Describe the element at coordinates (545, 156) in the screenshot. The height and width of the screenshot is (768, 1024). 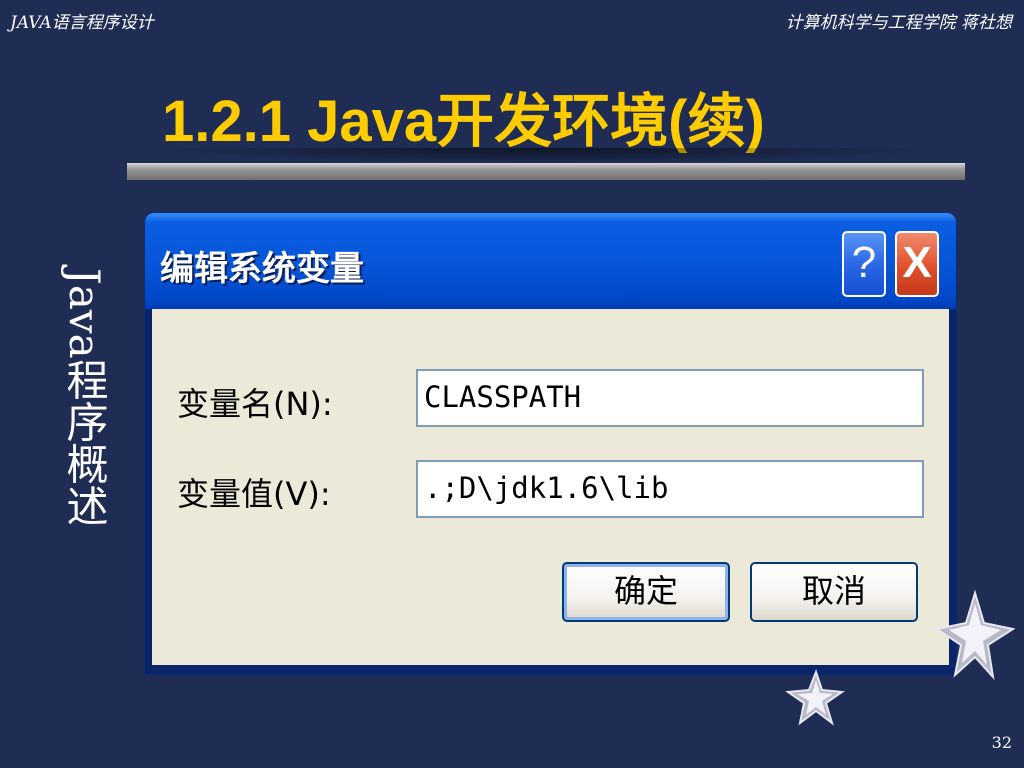
I see `title-rule-shadow` at that location.